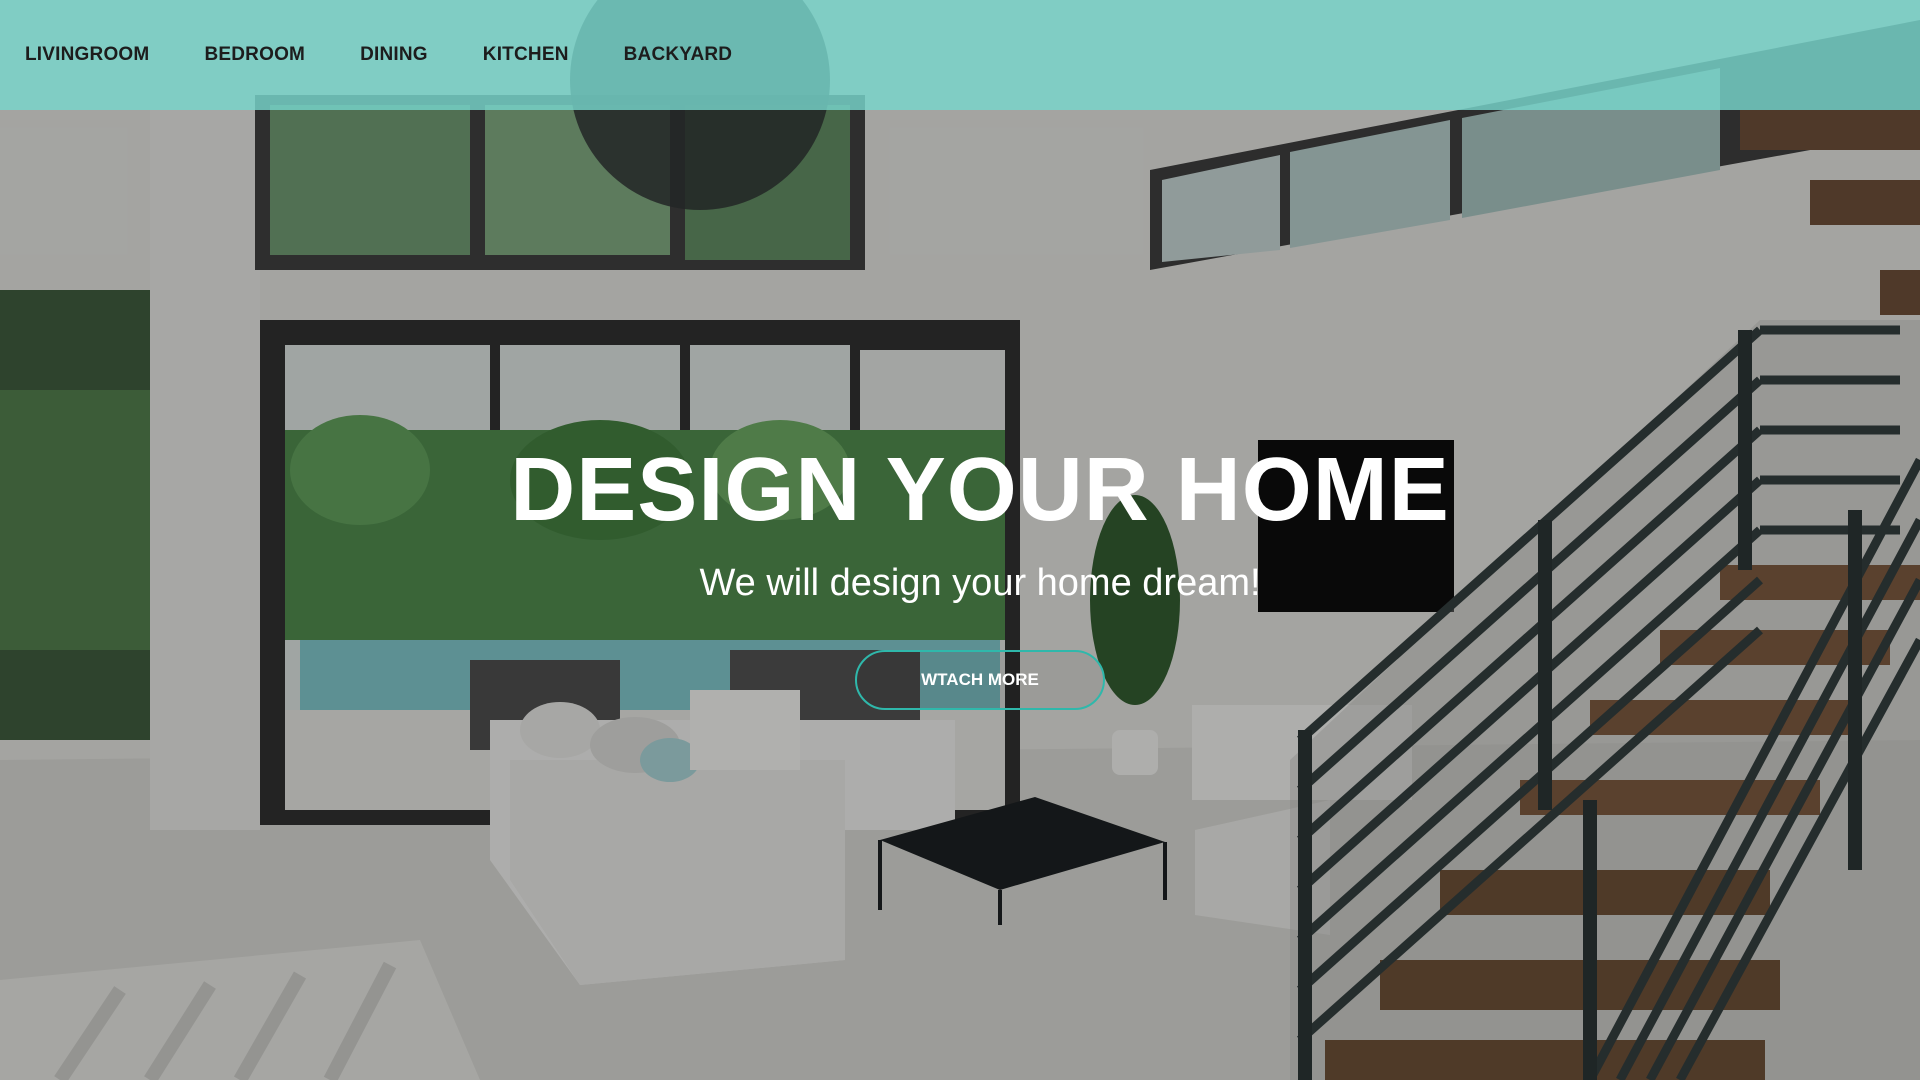 The height and width of the screenshot is (1080, 1920). Describe the element at coordinates (980, 680) in the screenshot. I see `watch-more-button: WTACH MORE` at that location.